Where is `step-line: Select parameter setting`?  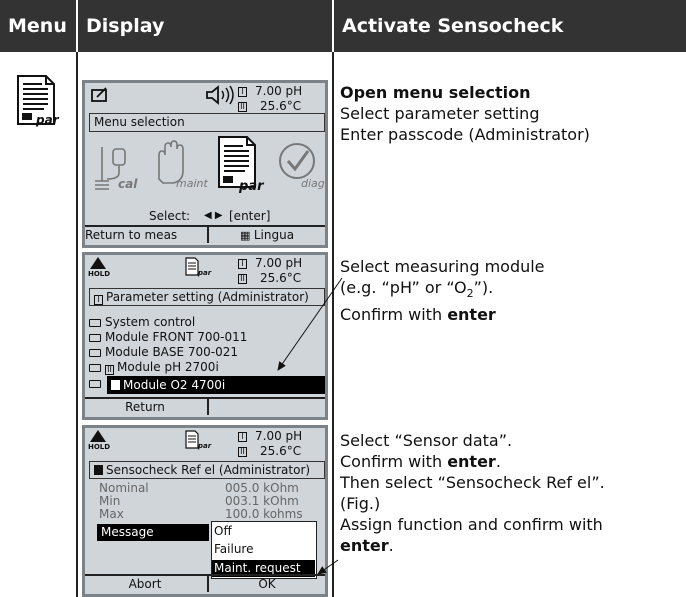 step-line: Select parameter setting is located at coordinates (440, 113).